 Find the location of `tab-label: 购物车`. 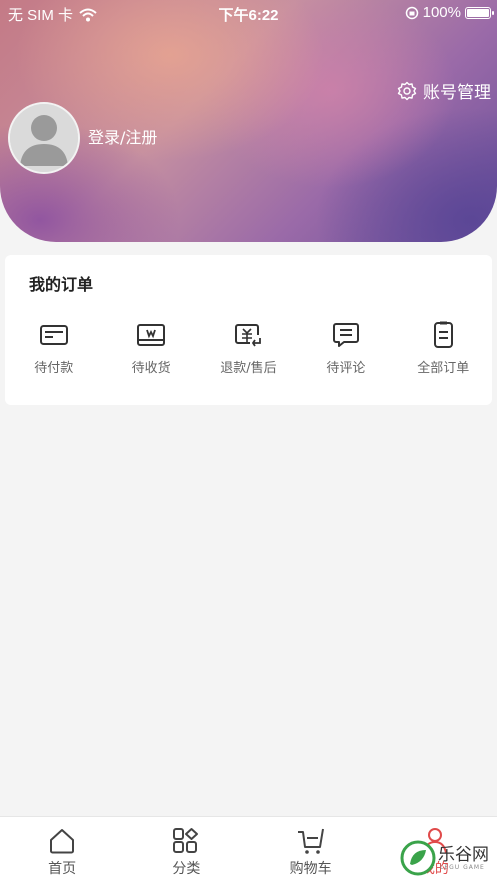

tab-label: 购物车 is located at coordinates (310, 869).